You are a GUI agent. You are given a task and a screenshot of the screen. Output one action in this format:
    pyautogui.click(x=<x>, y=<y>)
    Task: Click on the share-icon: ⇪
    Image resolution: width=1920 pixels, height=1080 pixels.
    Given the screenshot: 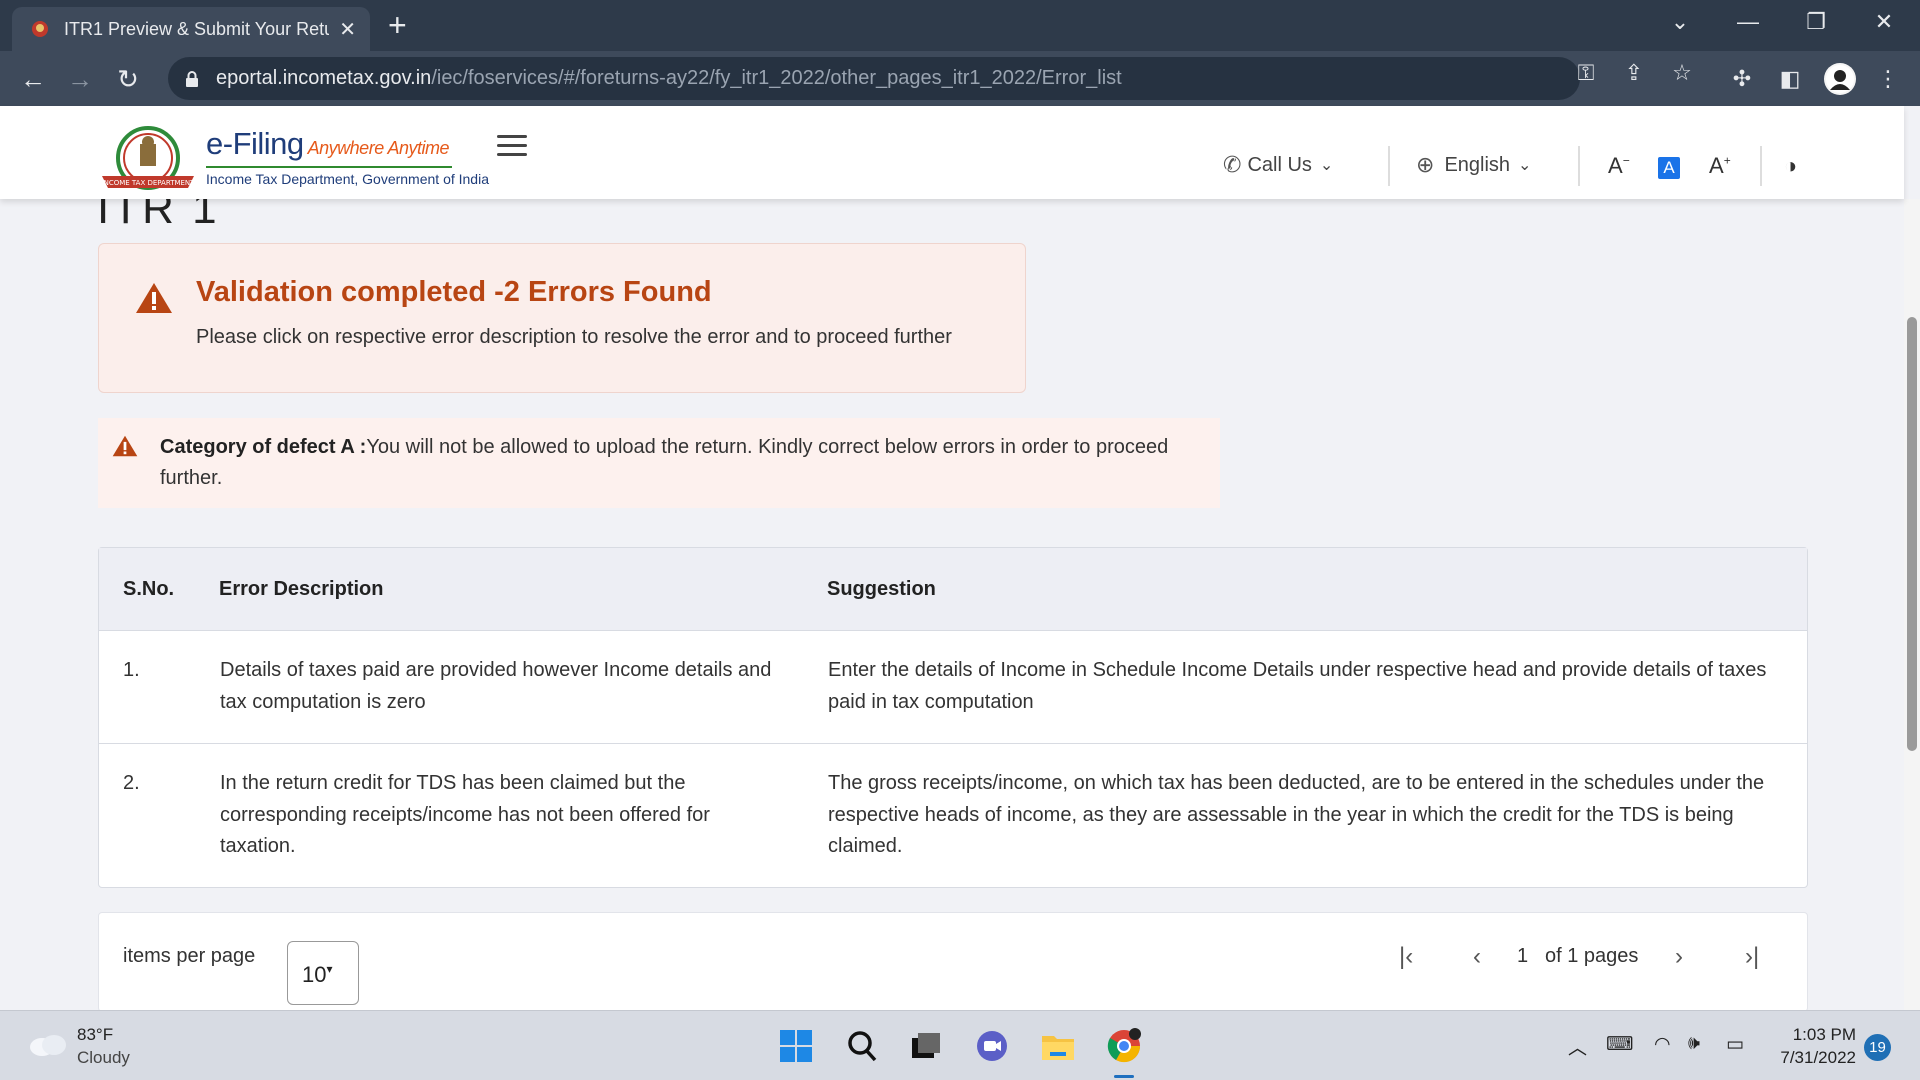 What is the action you would take?
    pyautogui.click(x=1634, y=73)
    